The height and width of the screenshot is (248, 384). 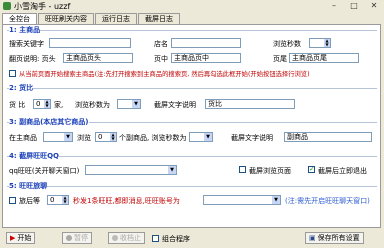 What do you see at coordinates (280, 59) in the screenshot?
I see `page-tail-label: 页尾` at bounding box center [280, 59].